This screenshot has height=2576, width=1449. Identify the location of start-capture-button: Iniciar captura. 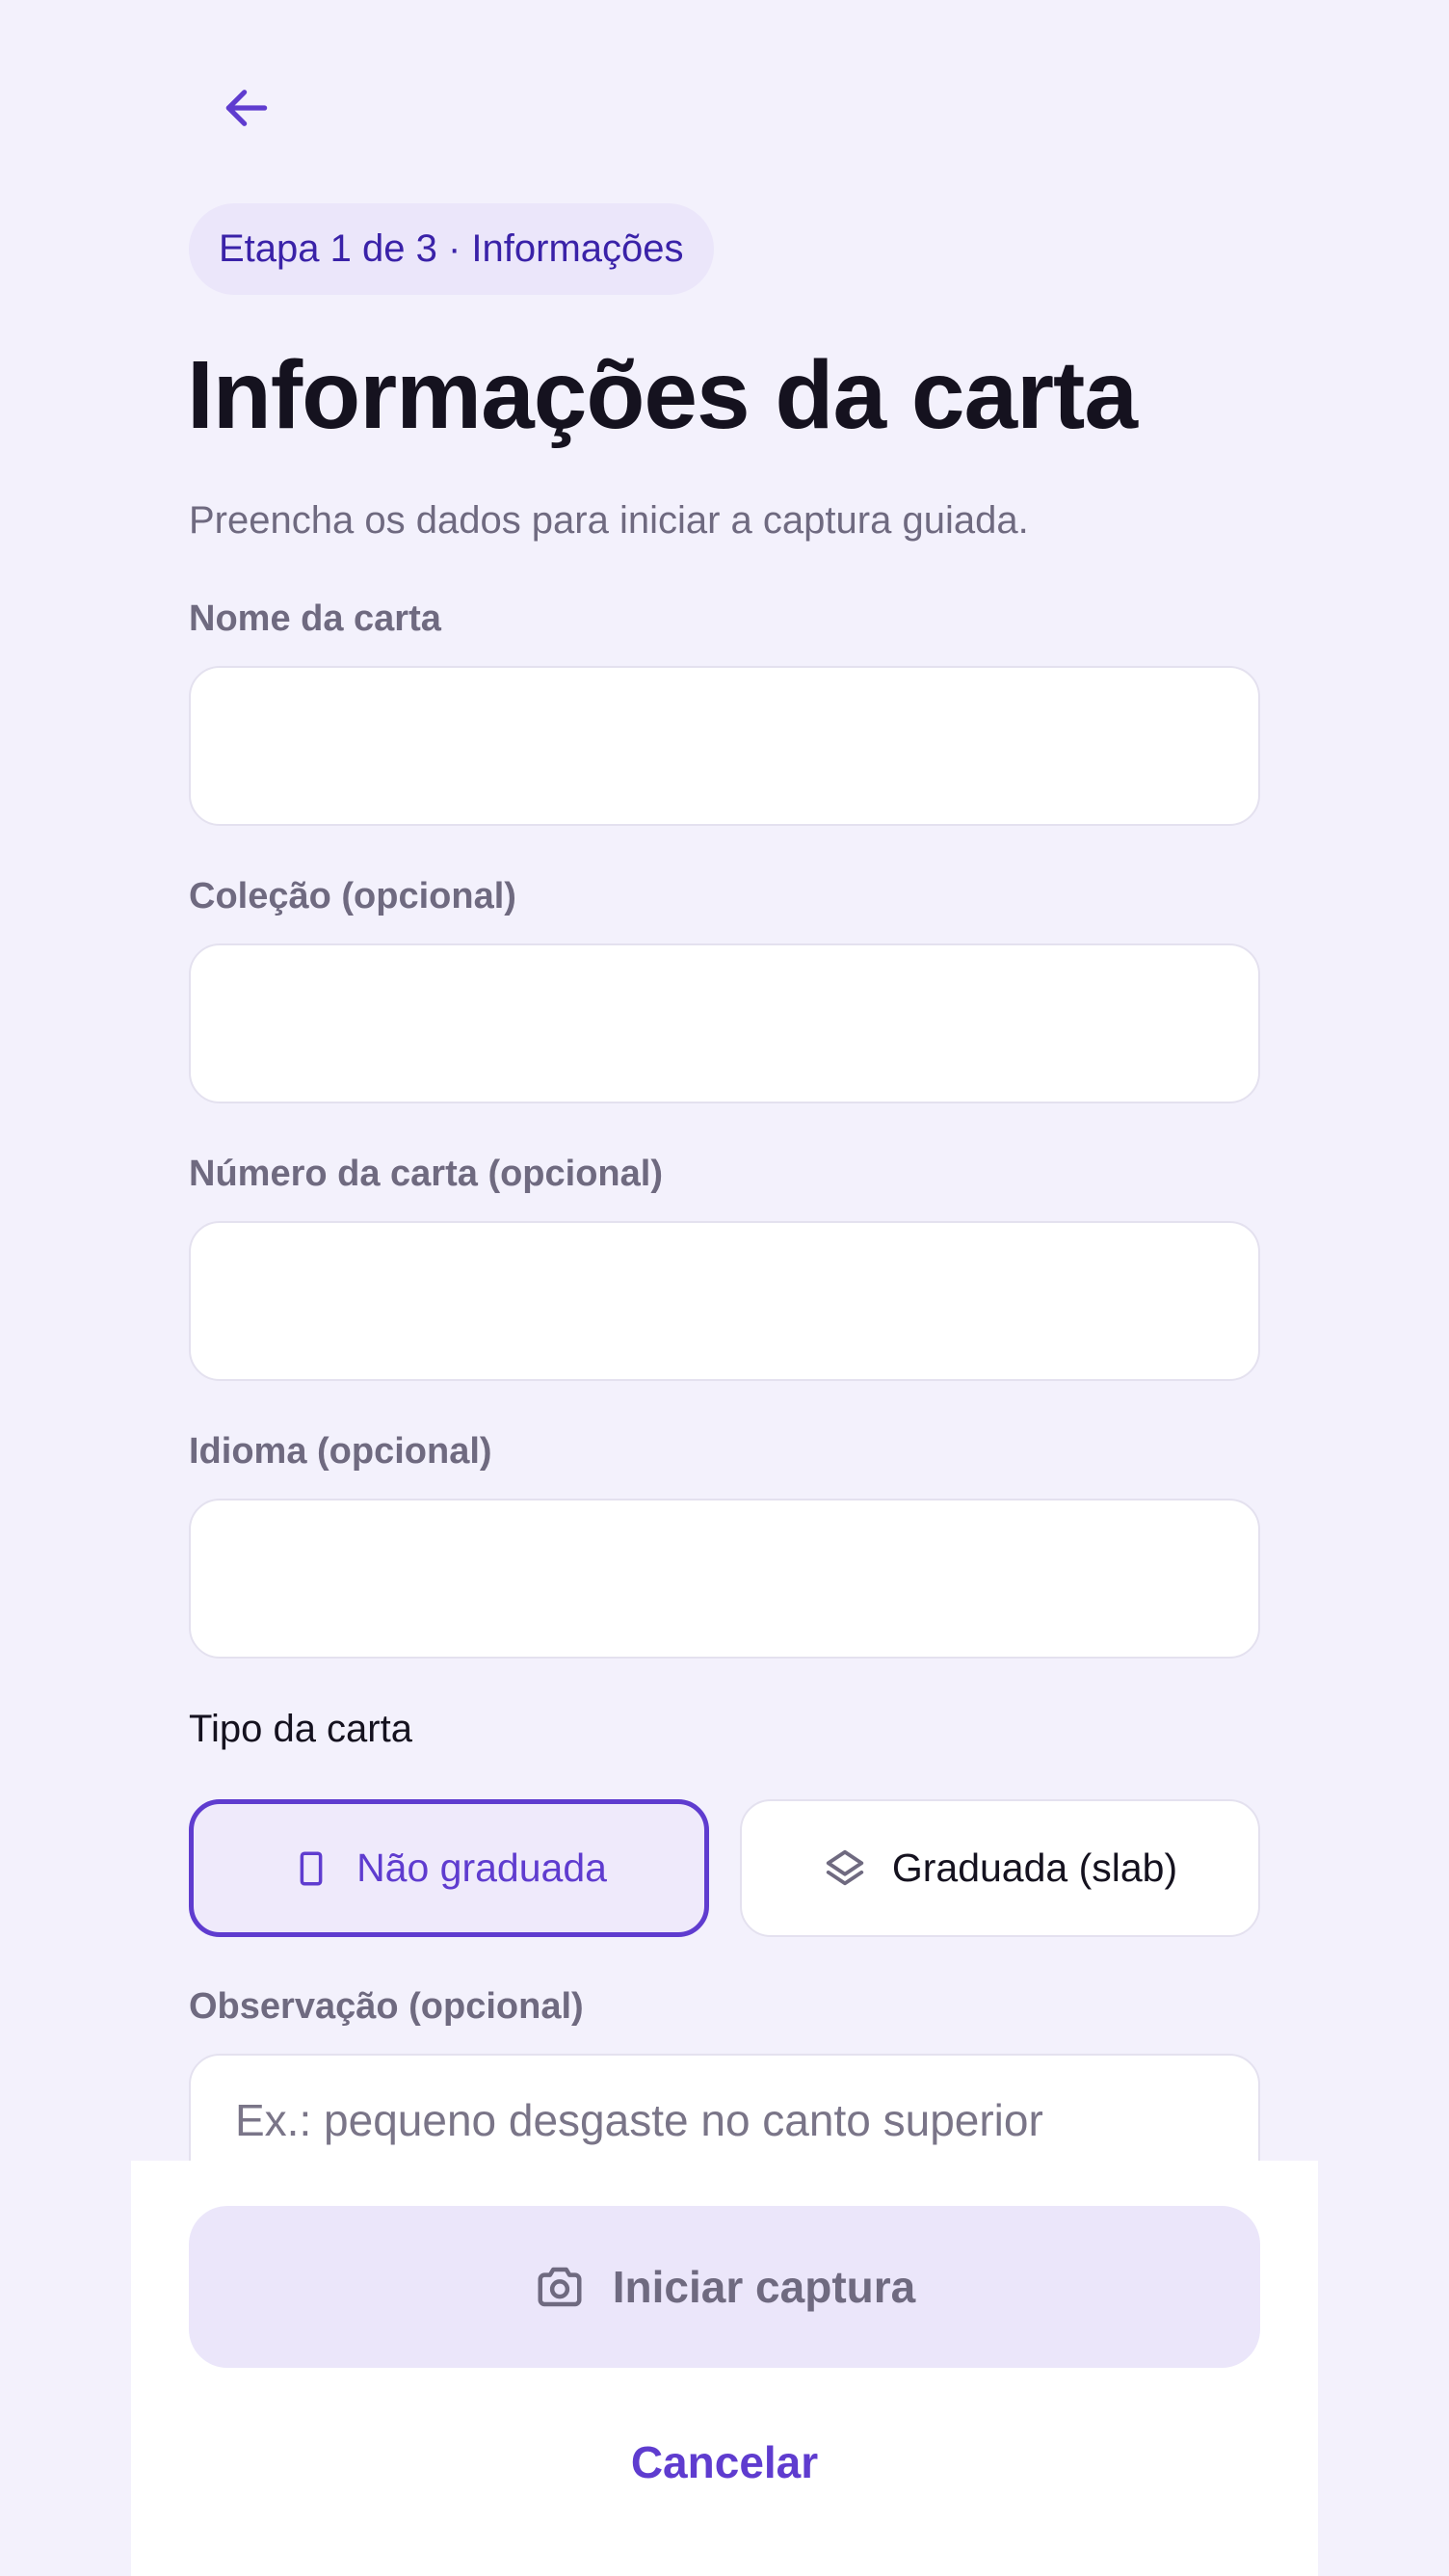
(724, 2287).